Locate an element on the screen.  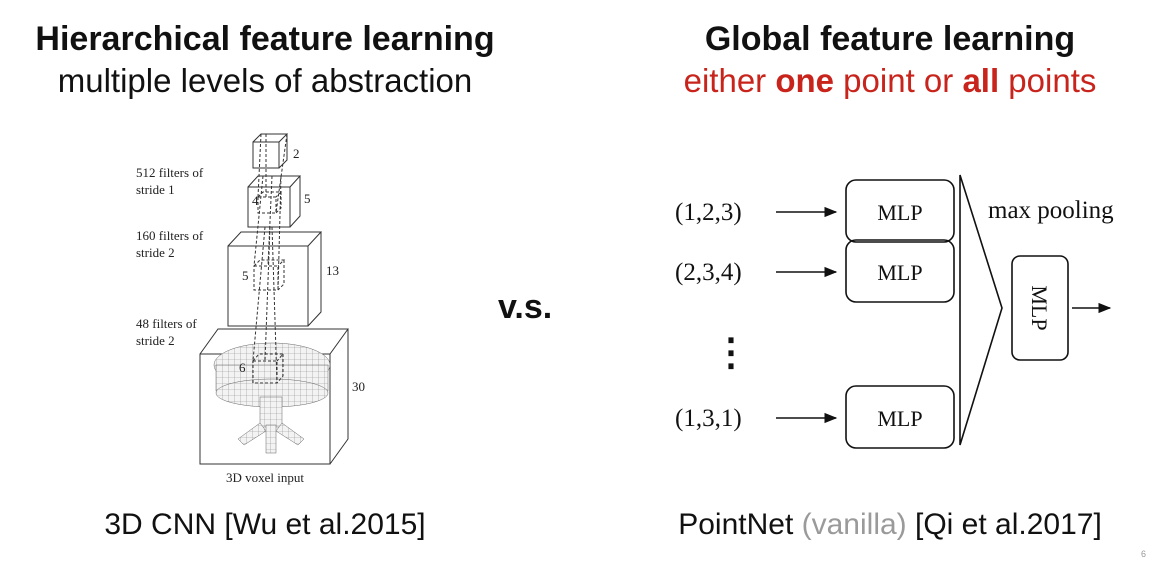
point-3: (1,3,1) is located at coordinates (708, 418).